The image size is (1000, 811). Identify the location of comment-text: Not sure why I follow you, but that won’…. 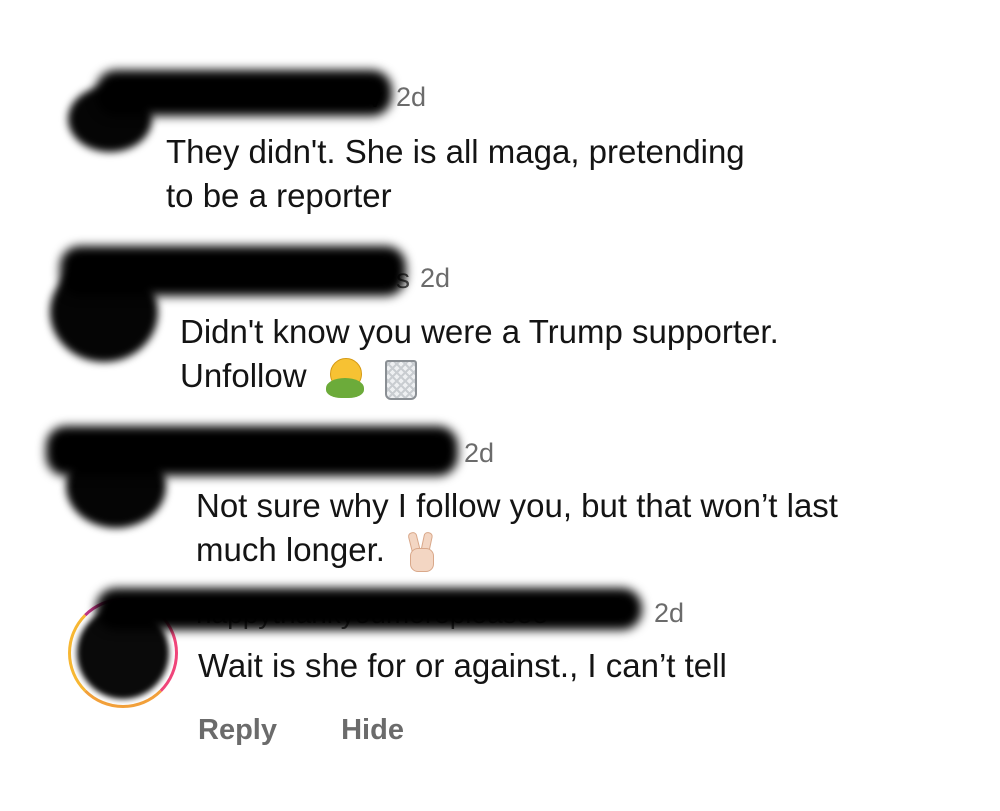
(517, 528).